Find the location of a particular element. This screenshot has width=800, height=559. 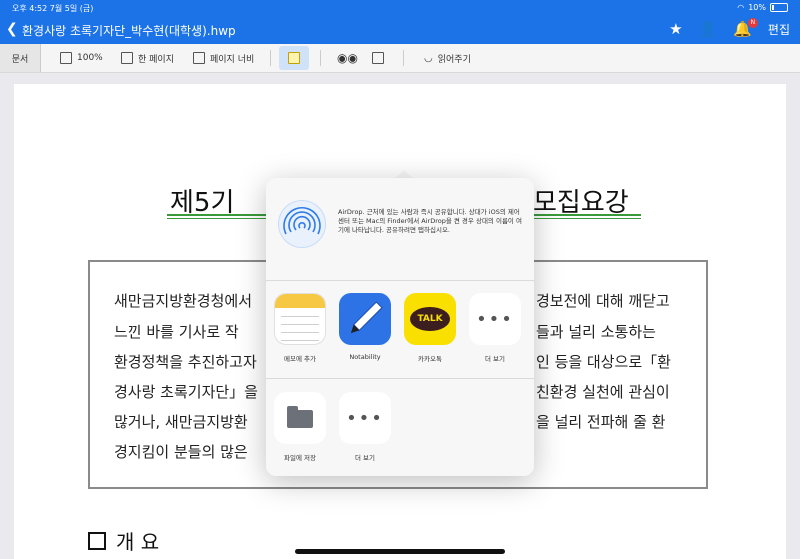

read-aloud-label: 읽어주기 is located at coordinates (454, 59).